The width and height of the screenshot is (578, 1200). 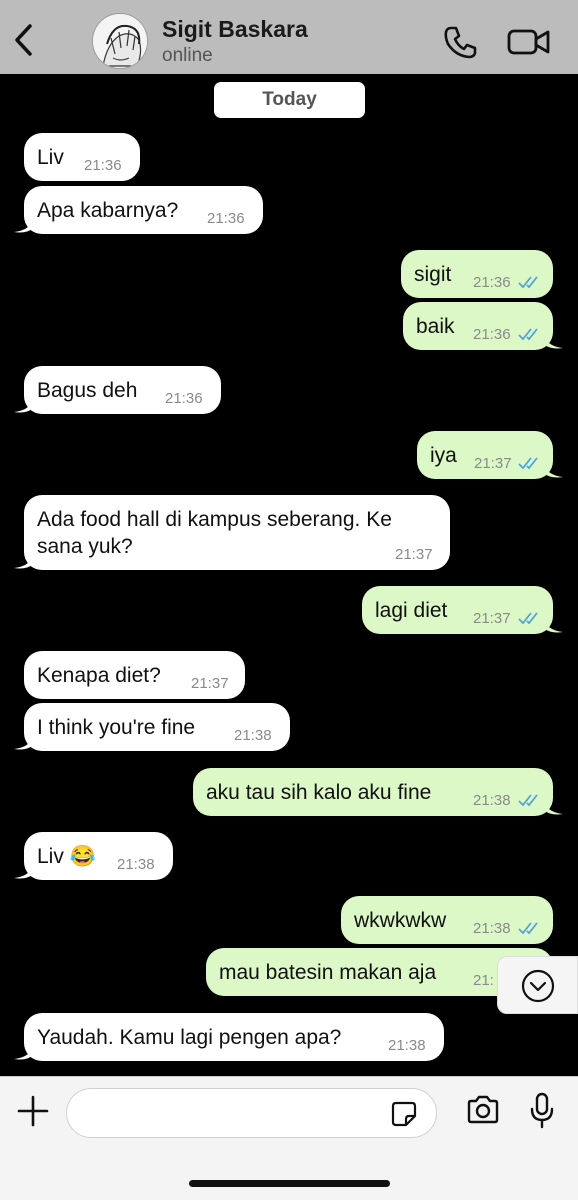 What do you see at coordinates (435, 326) in the screenshot?
I see `message-text: baik` at bounding box center [435, 326].